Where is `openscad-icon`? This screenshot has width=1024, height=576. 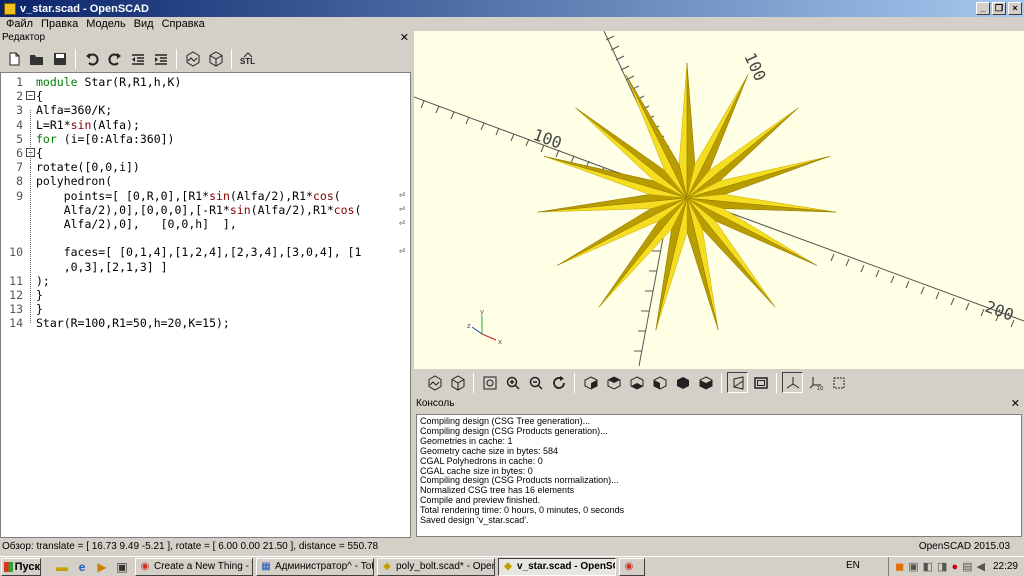 openscad-icon is located at coordinates (10, 8).